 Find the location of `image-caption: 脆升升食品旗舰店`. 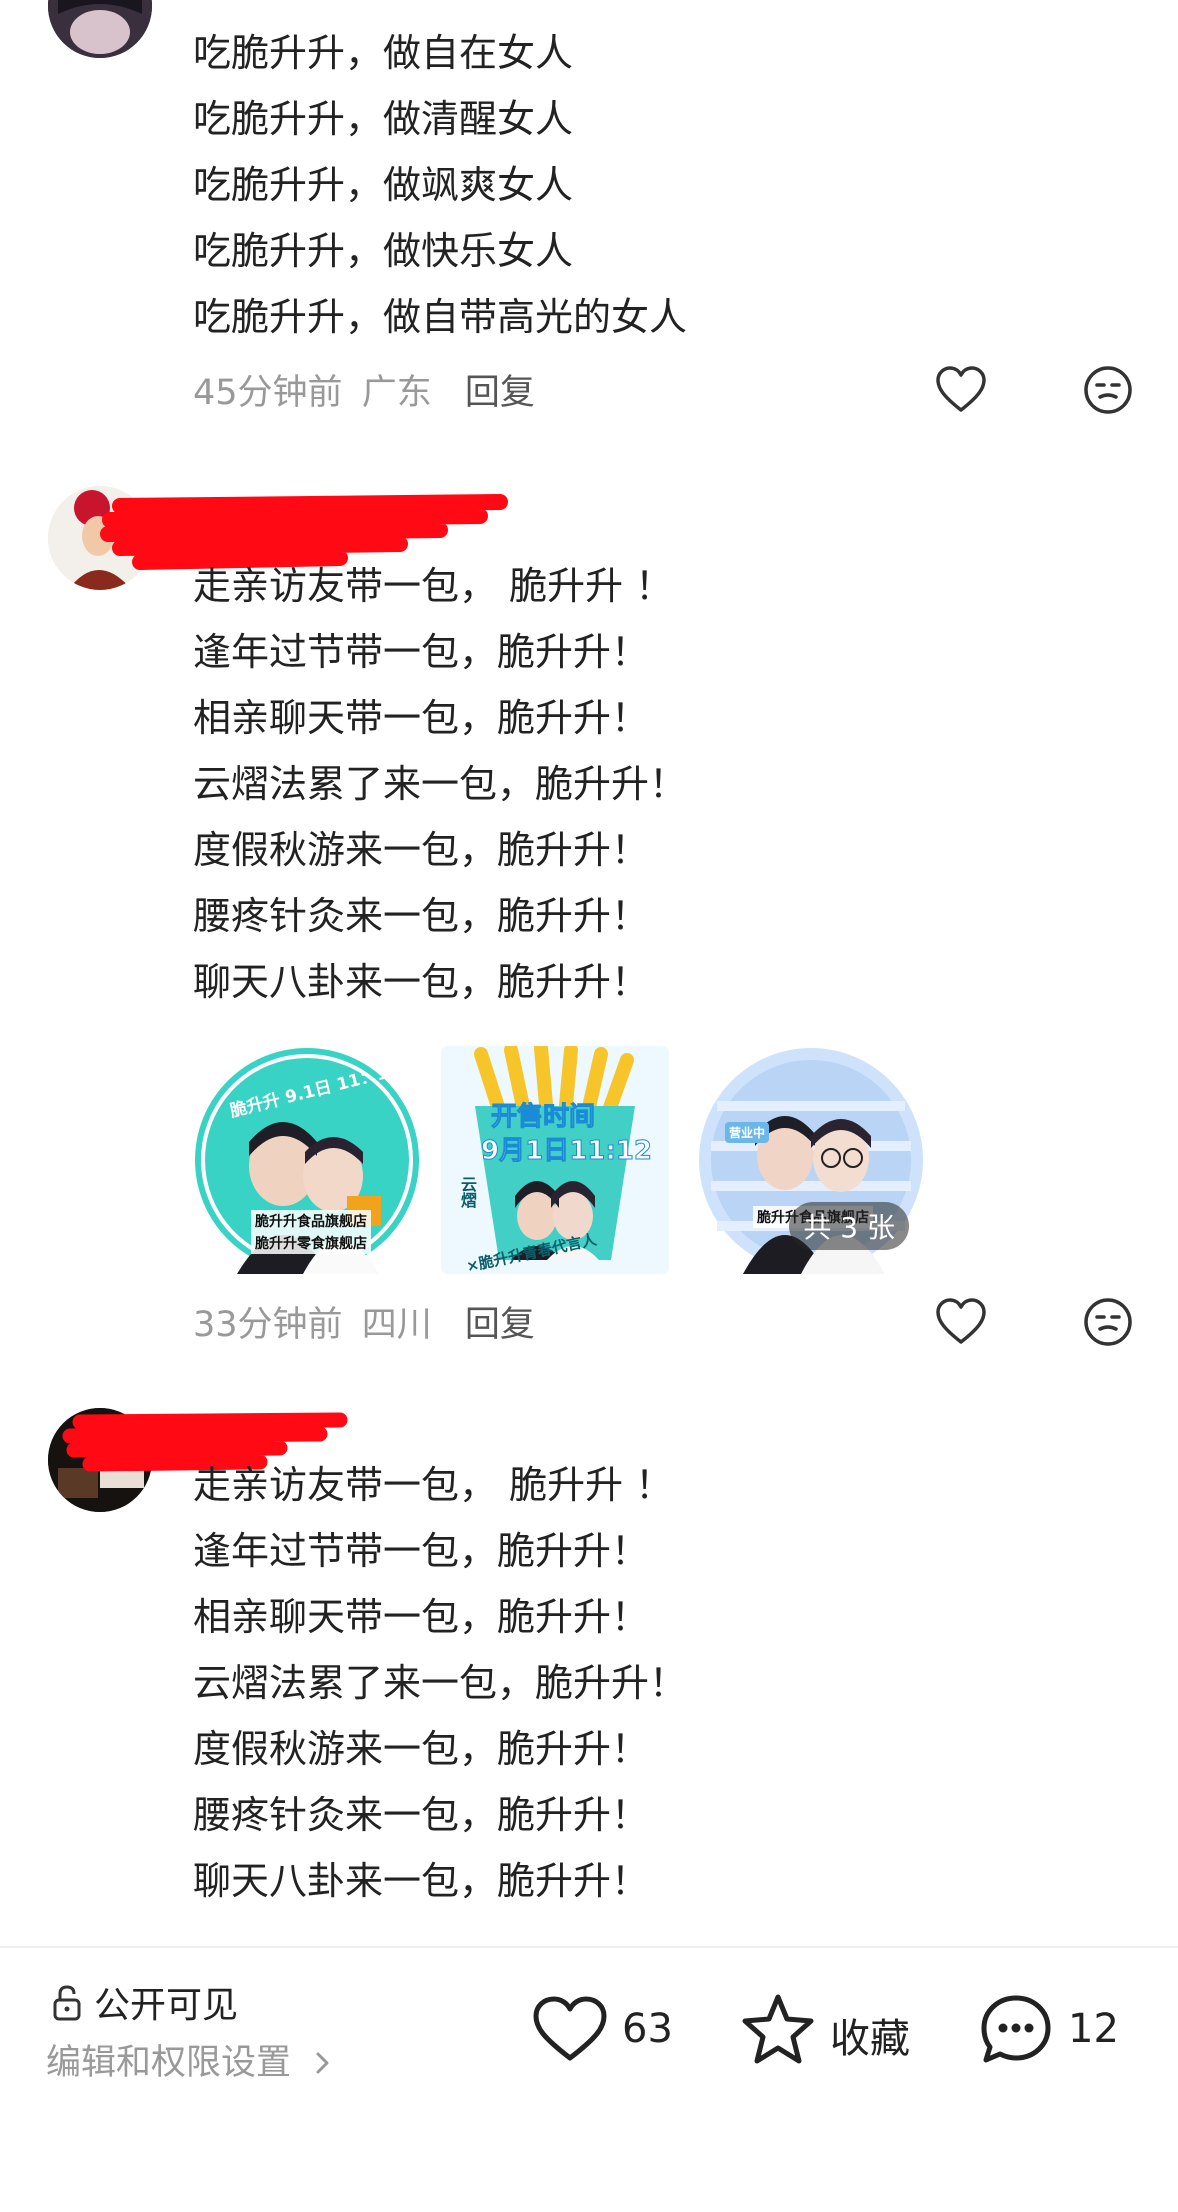

image-caption: 脆升升食品旗舰店 is located at coordinates (311, 1221).